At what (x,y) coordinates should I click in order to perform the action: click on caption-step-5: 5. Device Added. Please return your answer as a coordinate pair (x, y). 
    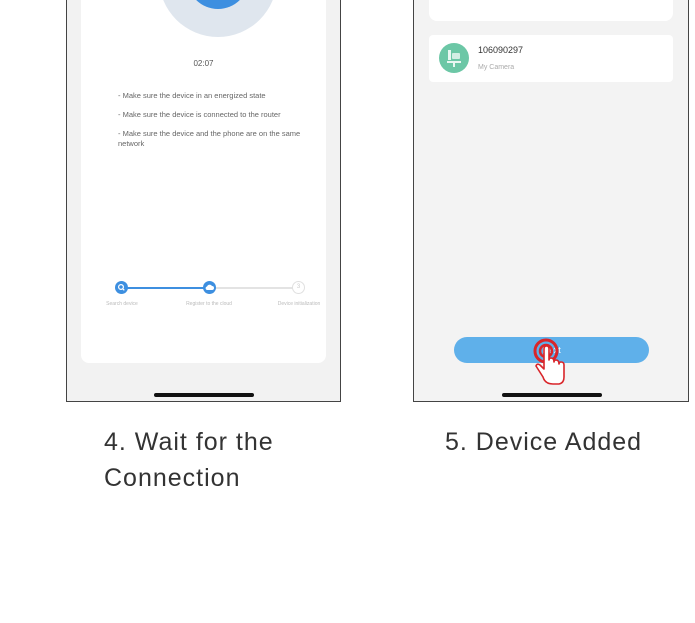
    Looking at the image, I should click on (544, 442).